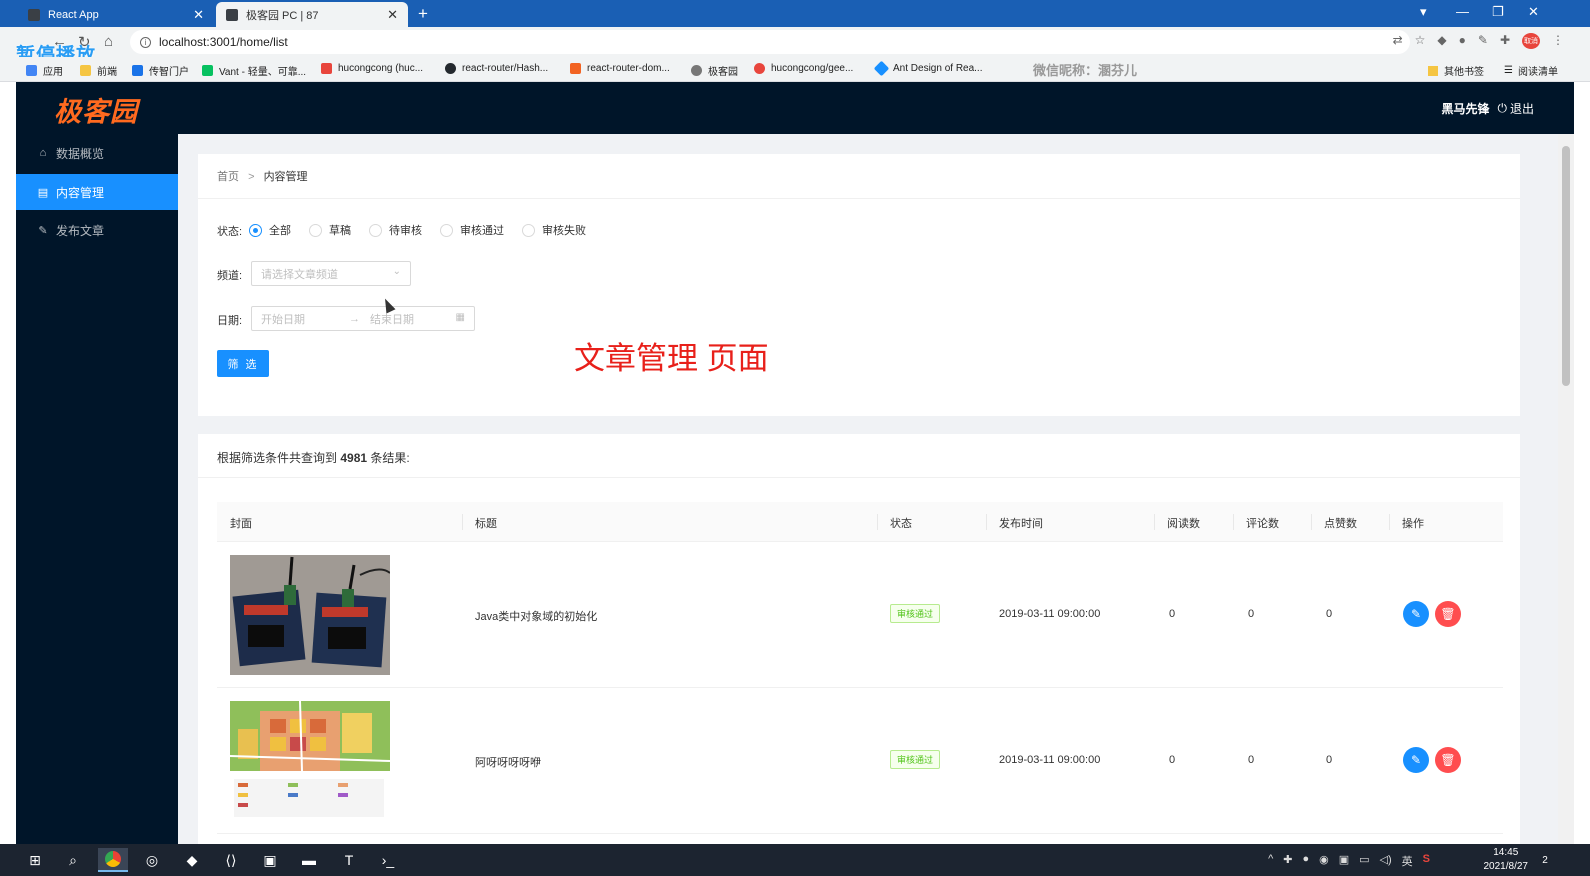 This screenshot has height=876, width=1590. What do you see at coordinates (145, 42) in the screenshot?
I see `info-icon: i` at bounding box center [145, 42].